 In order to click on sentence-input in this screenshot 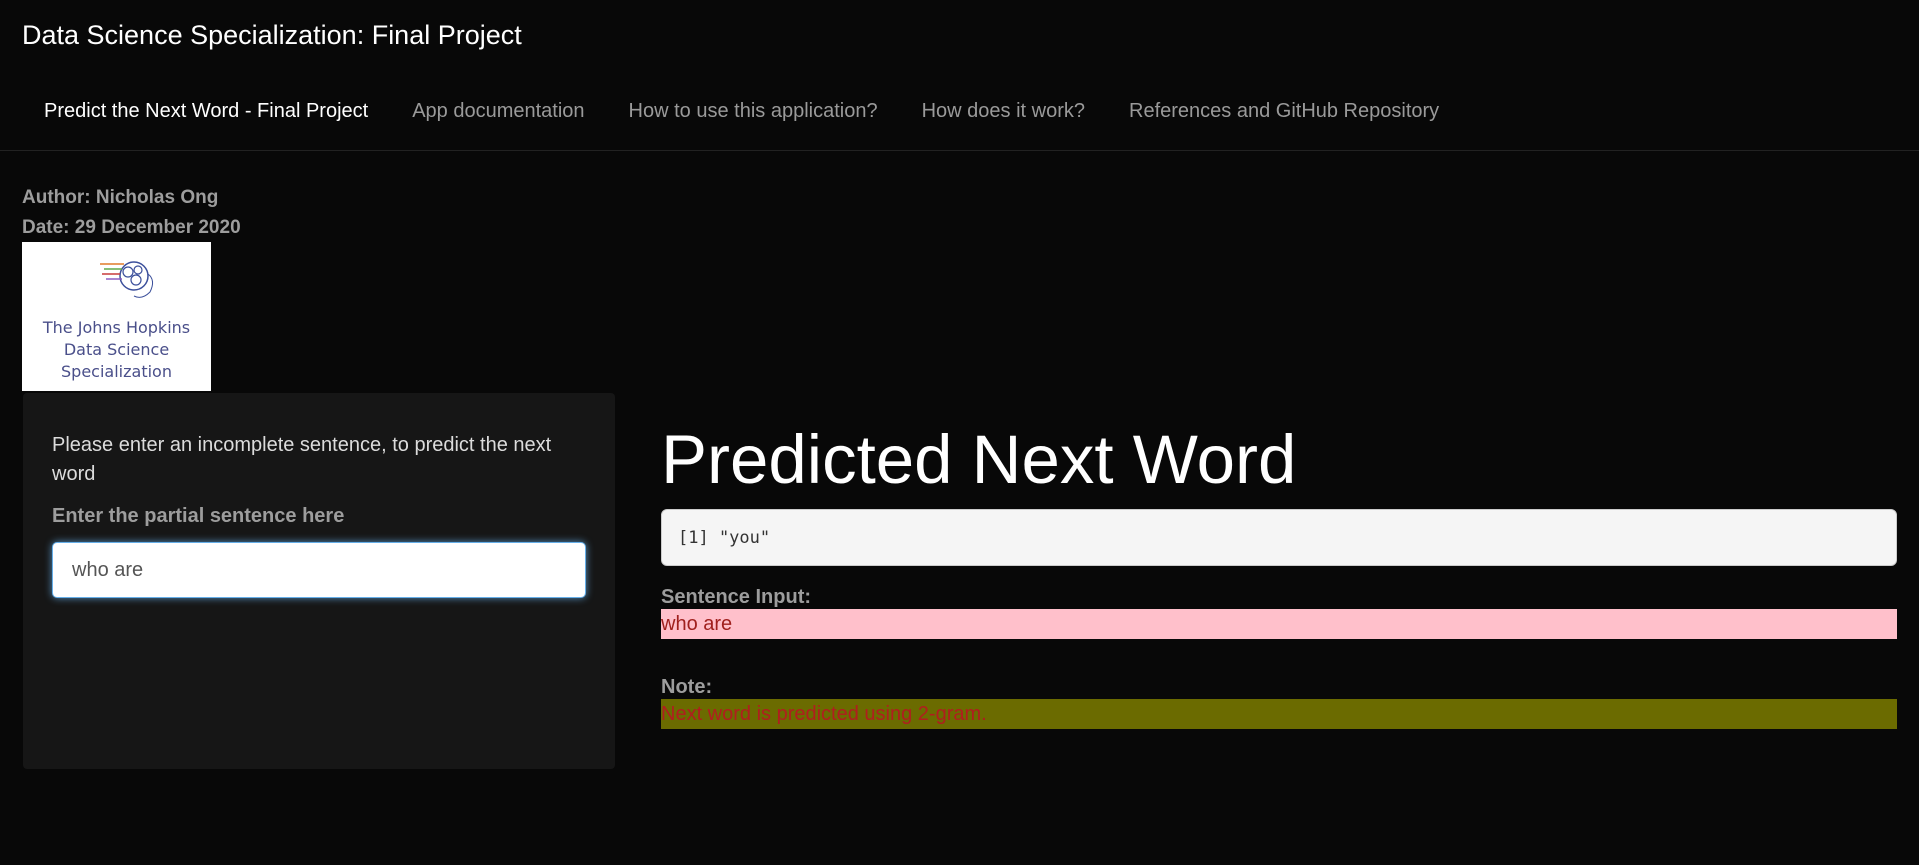, I will do `click(319, 570)`.